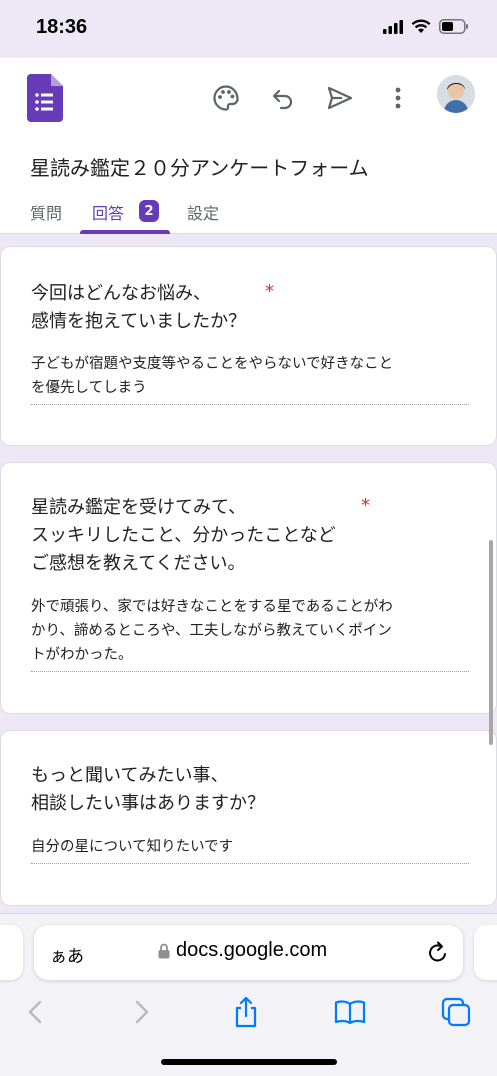  Describe the element at coordinates (139, 507) in the screenshot. I see `question-line: 星読み鑑定を受けてみて、` at that location.